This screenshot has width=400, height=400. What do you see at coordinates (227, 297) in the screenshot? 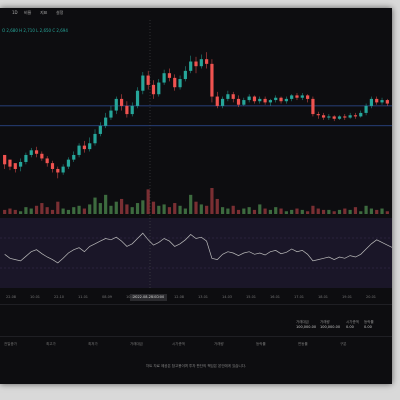
I see `time-tick-label: 14.03` at bounding box center [227, 297].